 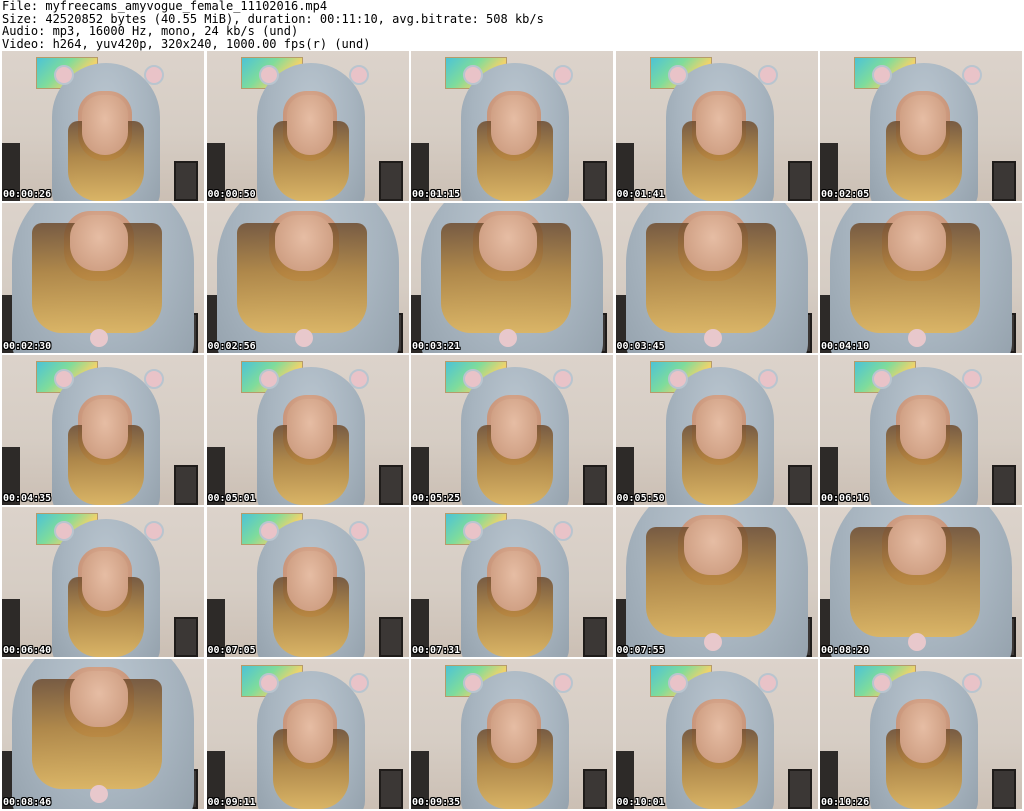 I want to click on frame-timestamp: 00:02:05, so click(x=845, y=194).